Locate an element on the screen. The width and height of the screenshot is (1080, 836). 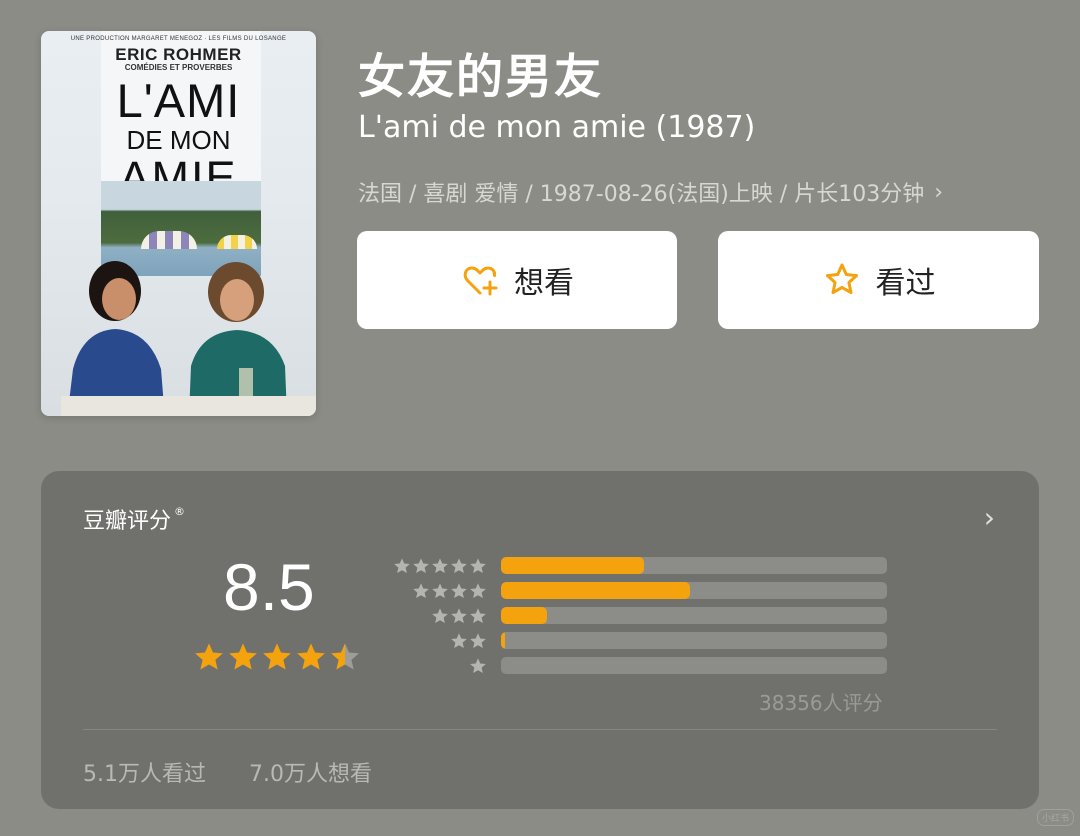
rating-label: 豆瓣评分 ® is located at coordinates (134, 519).